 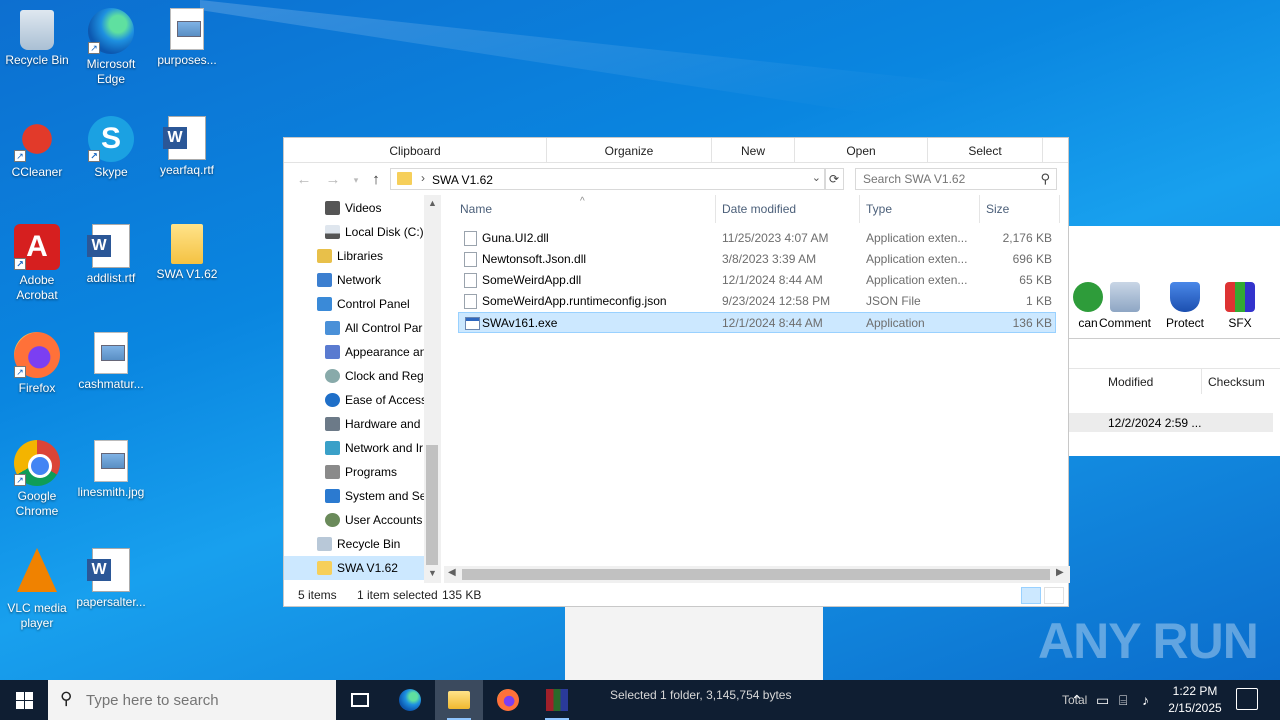 I want to click on appearance-icon, so click(x=332, y=352).